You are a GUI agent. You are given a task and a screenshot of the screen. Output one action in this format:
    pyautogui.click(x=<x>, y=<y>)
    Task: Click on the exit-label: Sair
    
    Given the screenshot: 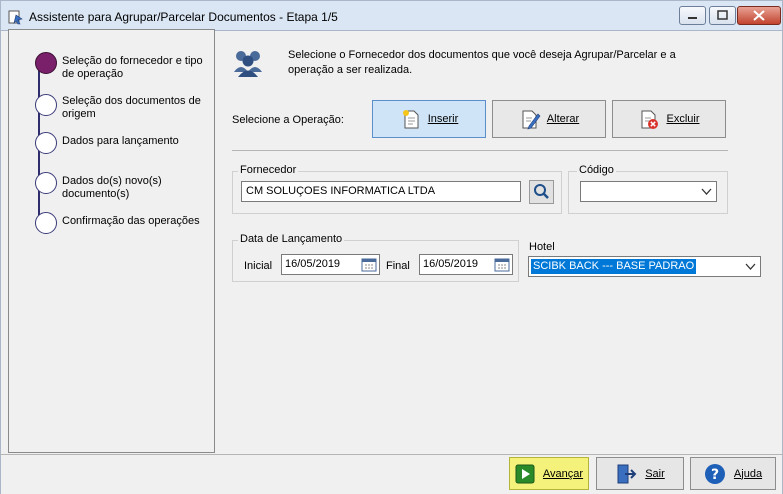 What is the action you would take?
    pyautogui.click(x=655, y=473)
    